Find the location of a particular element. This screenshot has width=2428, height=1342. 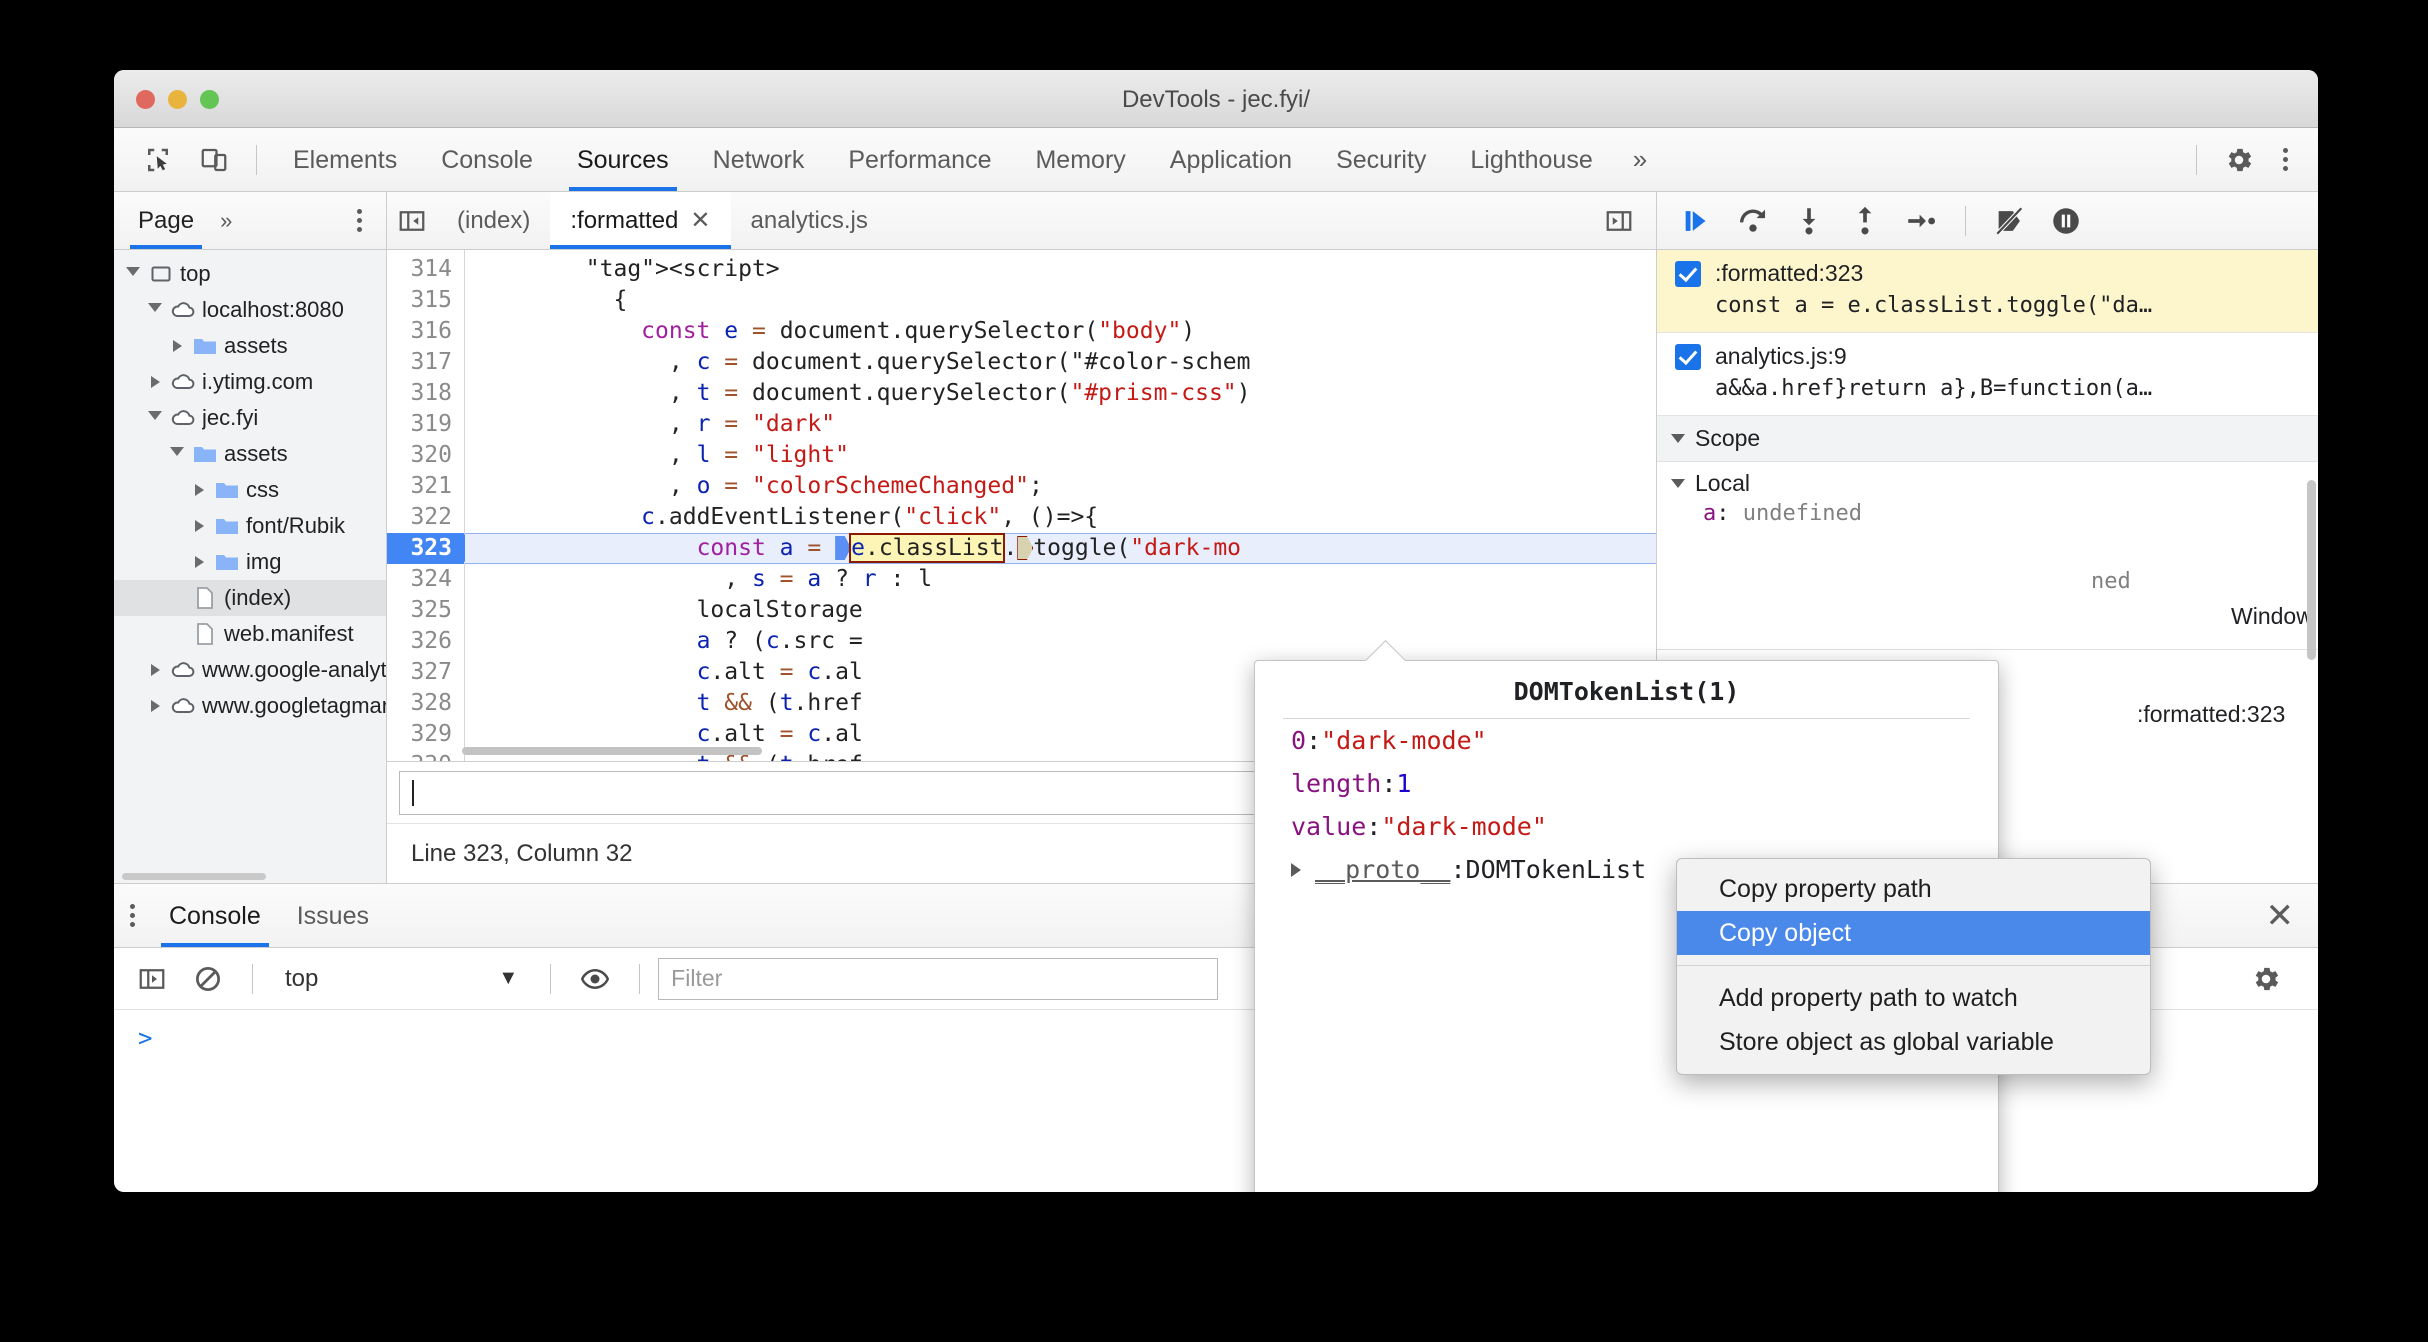

code-line: , r = "dark" is located at coordinates (1060, 424).